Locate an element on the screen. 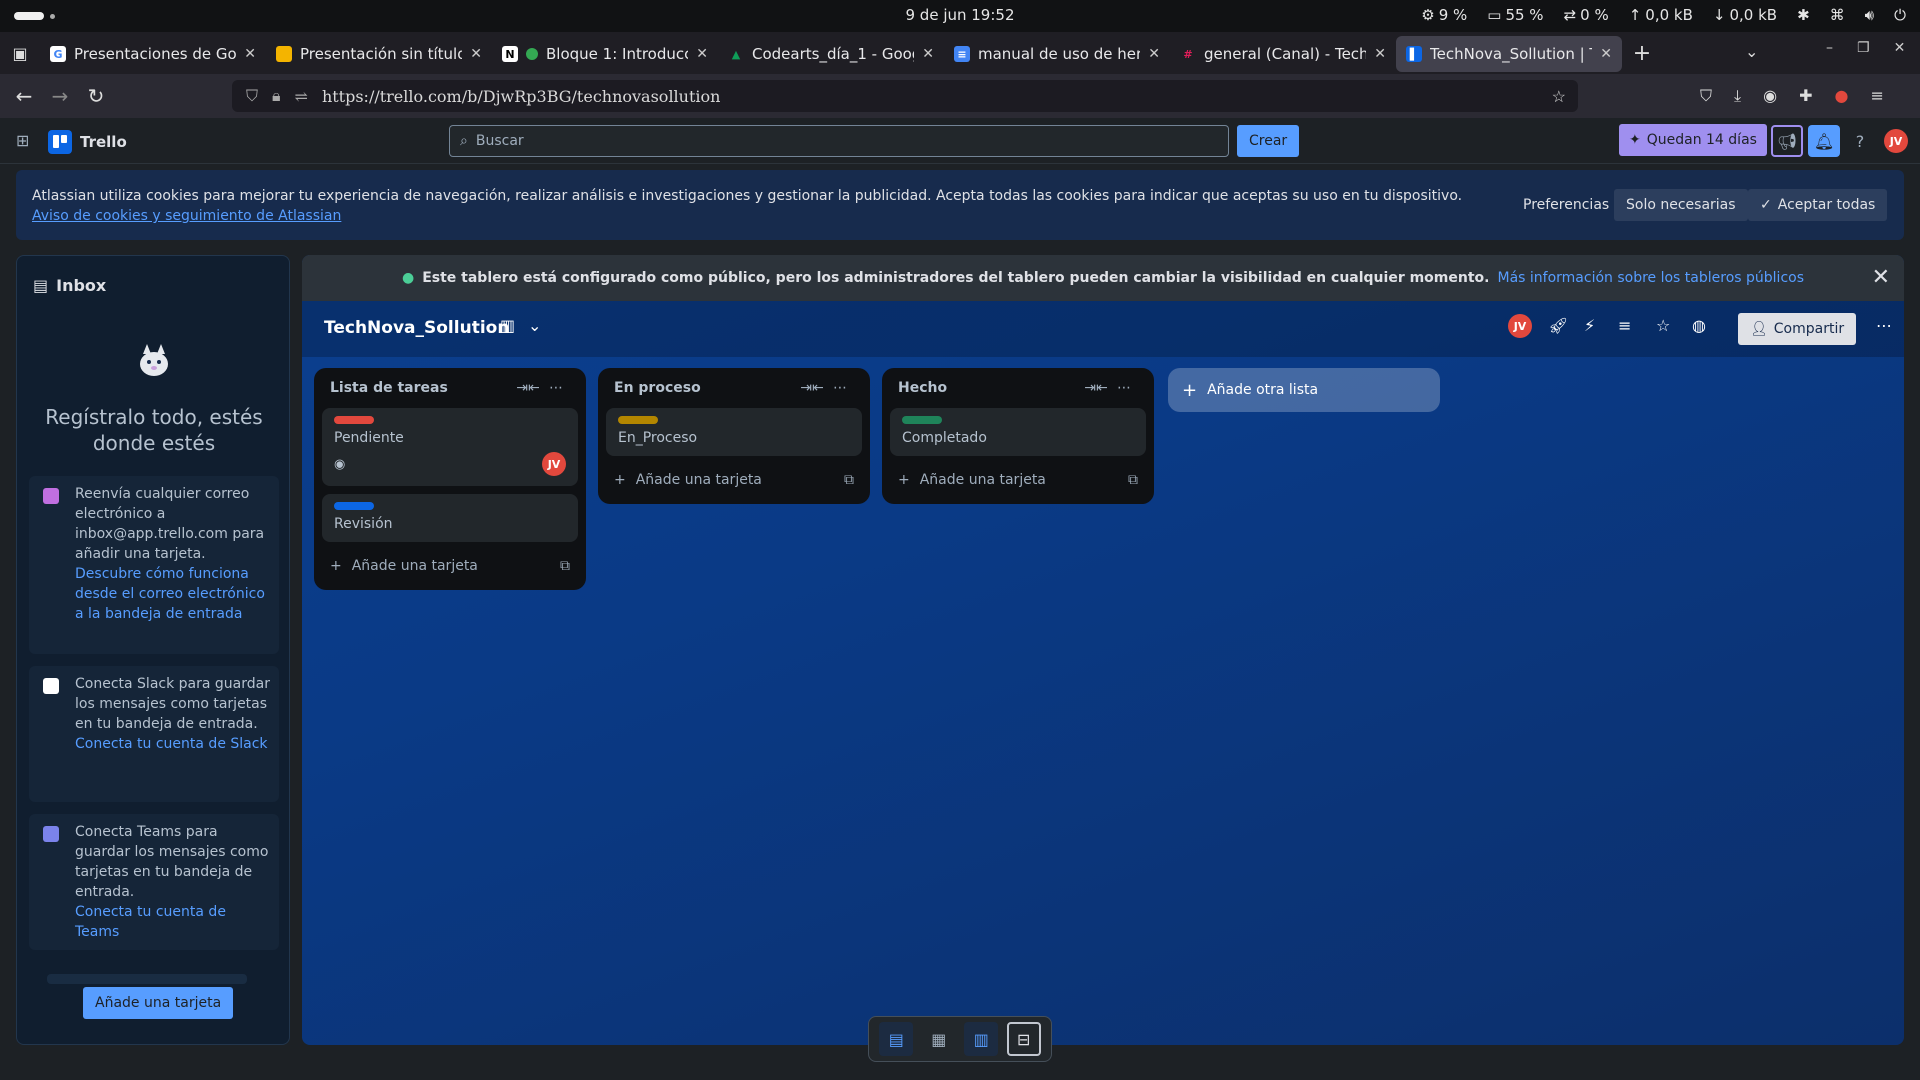 This screenshot has height=1080, width=1920. permissions-icon: ⇌ is located at coordinates (301, 96).